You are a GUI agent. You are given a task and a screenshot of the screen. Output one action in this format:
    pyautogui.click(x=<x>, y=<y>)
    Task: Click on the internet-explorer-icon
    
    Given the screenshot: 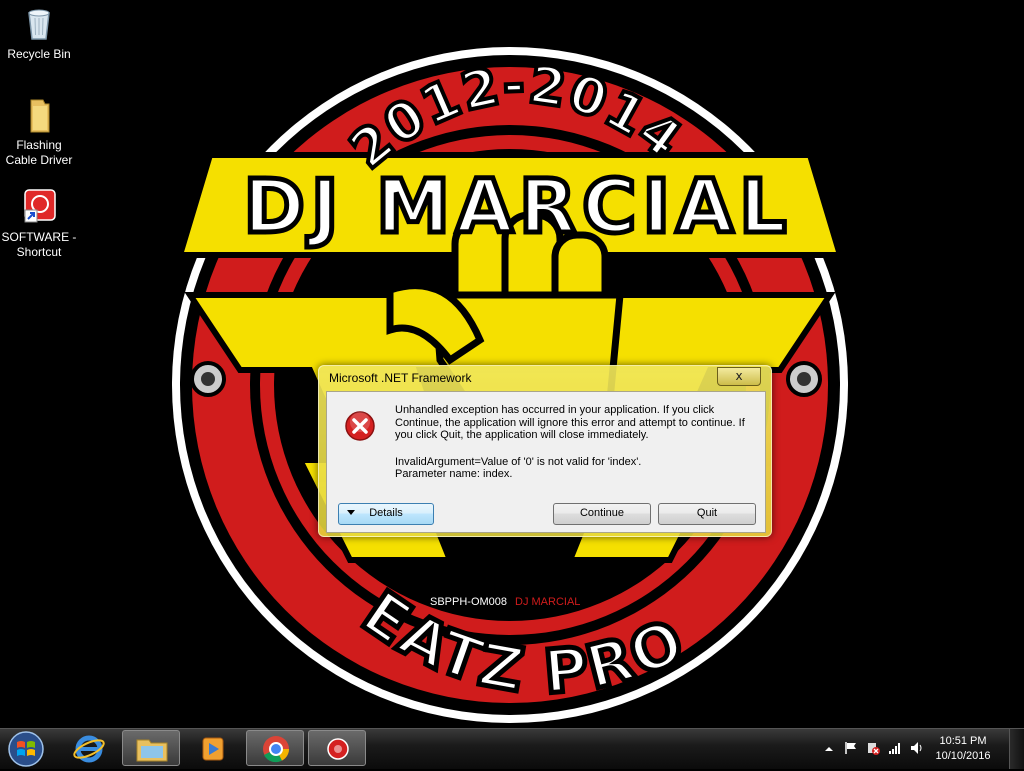 What is the action you would take?
    pyautogui.click(x=89, y=749)
    